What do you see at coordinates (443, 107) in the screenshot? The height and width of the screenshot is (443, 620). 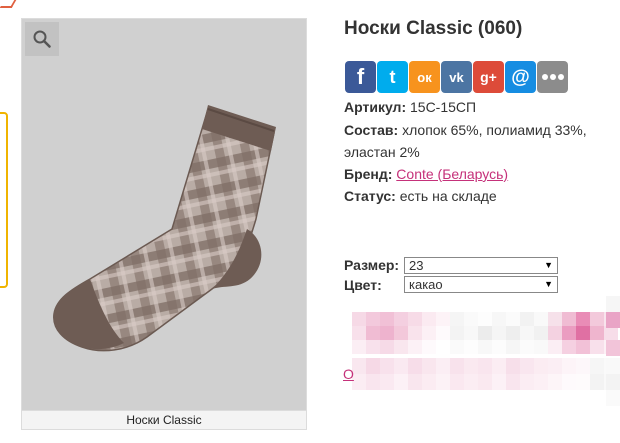 I see `article-value: 15С-15СП` at bounding box center [443, 107].